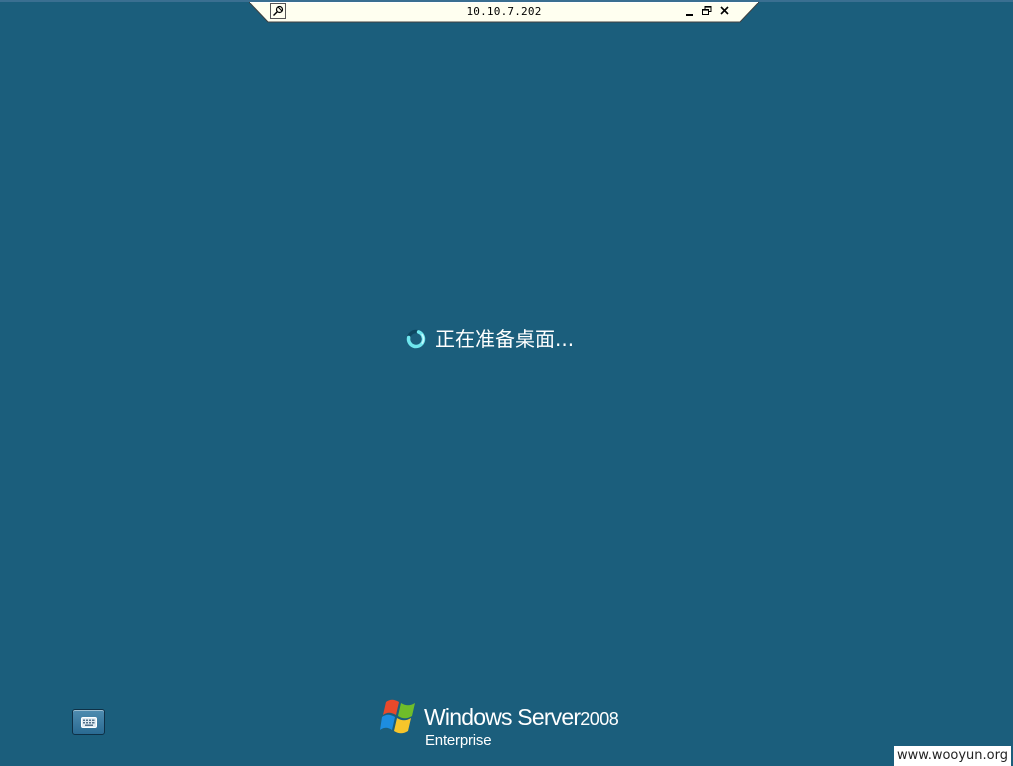  I want to click on remote-host-address: 10.10.7.202, so click(504, 11).